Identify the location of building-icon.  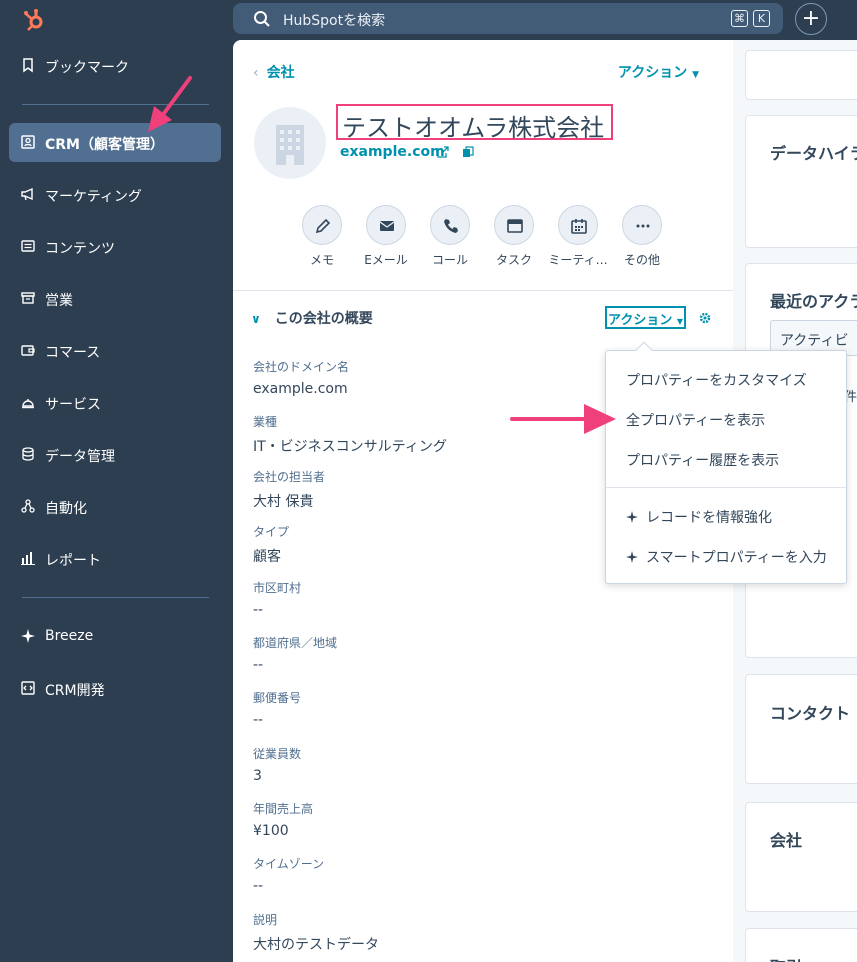
(290, 145).